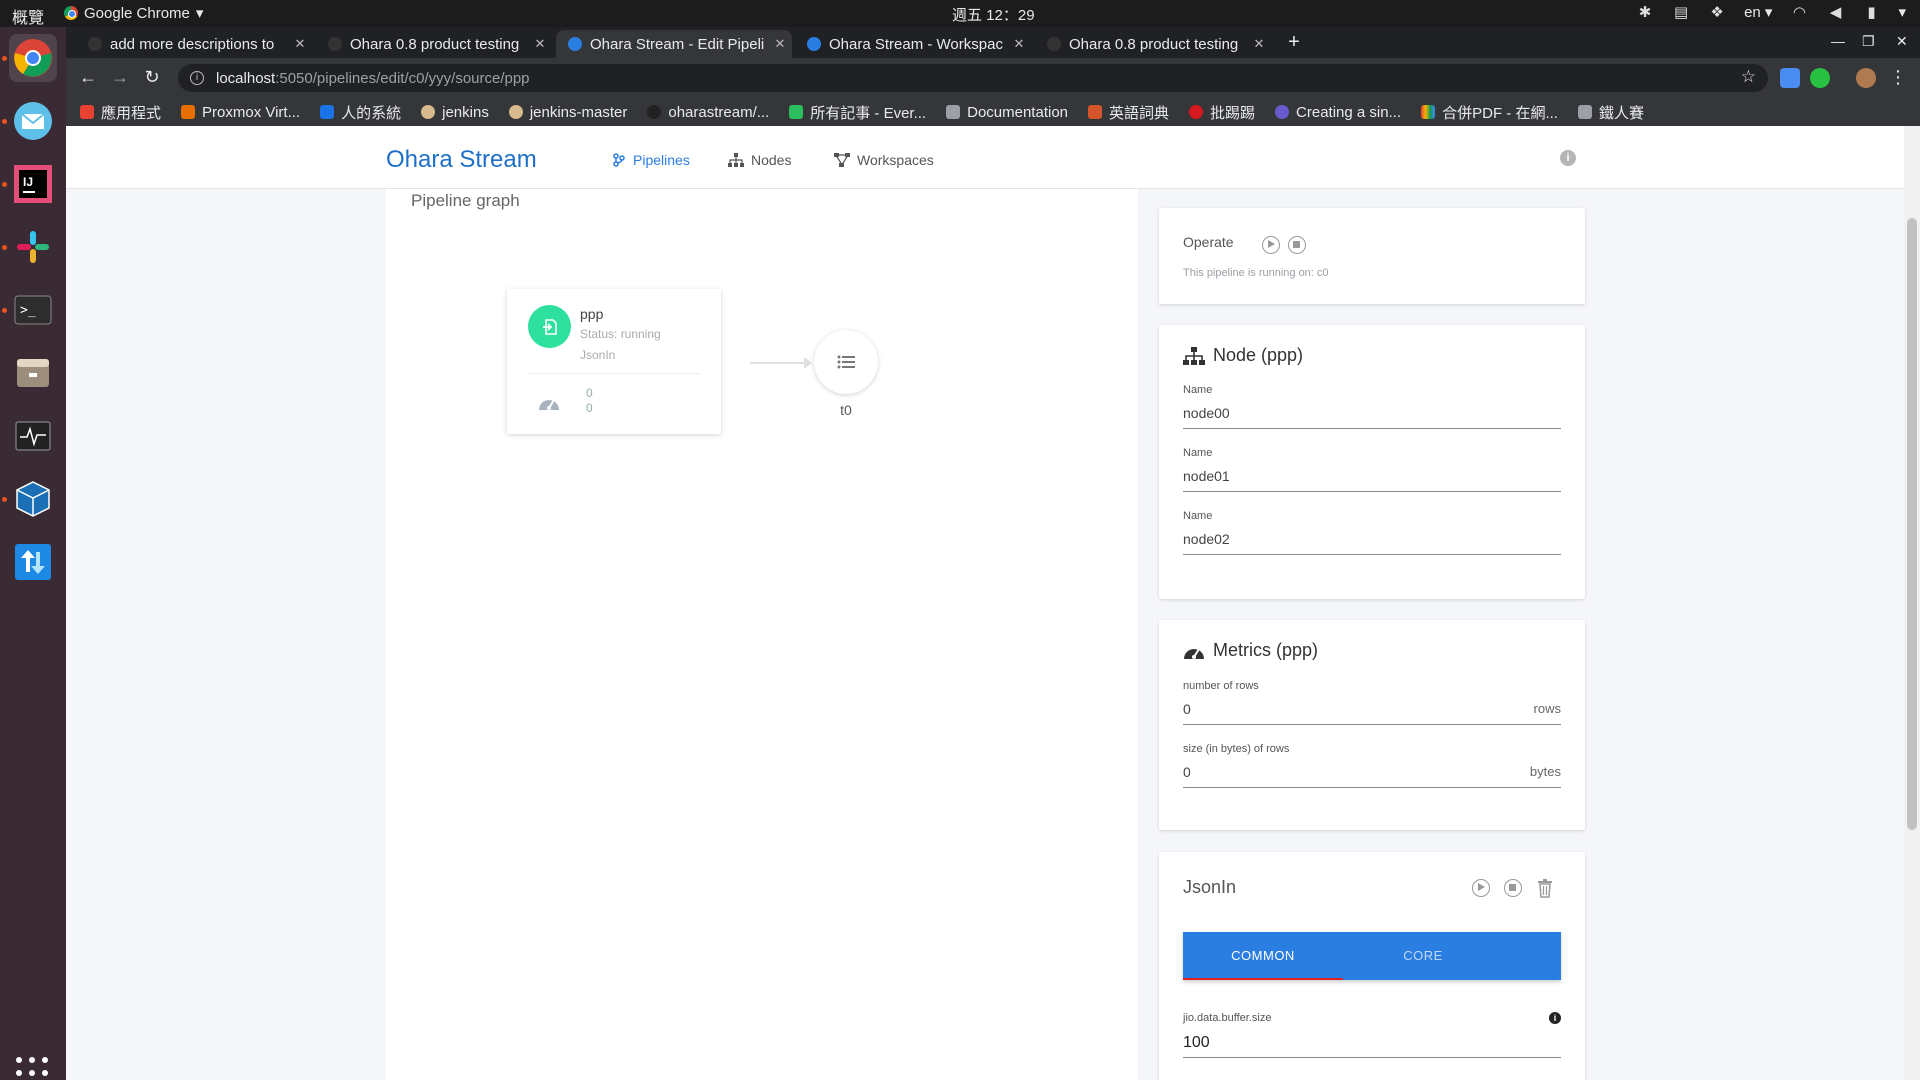 Image resolution: width=1920 pixels, height=1089 pixels. I want to click on show-applications-button, so click(32, 1073).